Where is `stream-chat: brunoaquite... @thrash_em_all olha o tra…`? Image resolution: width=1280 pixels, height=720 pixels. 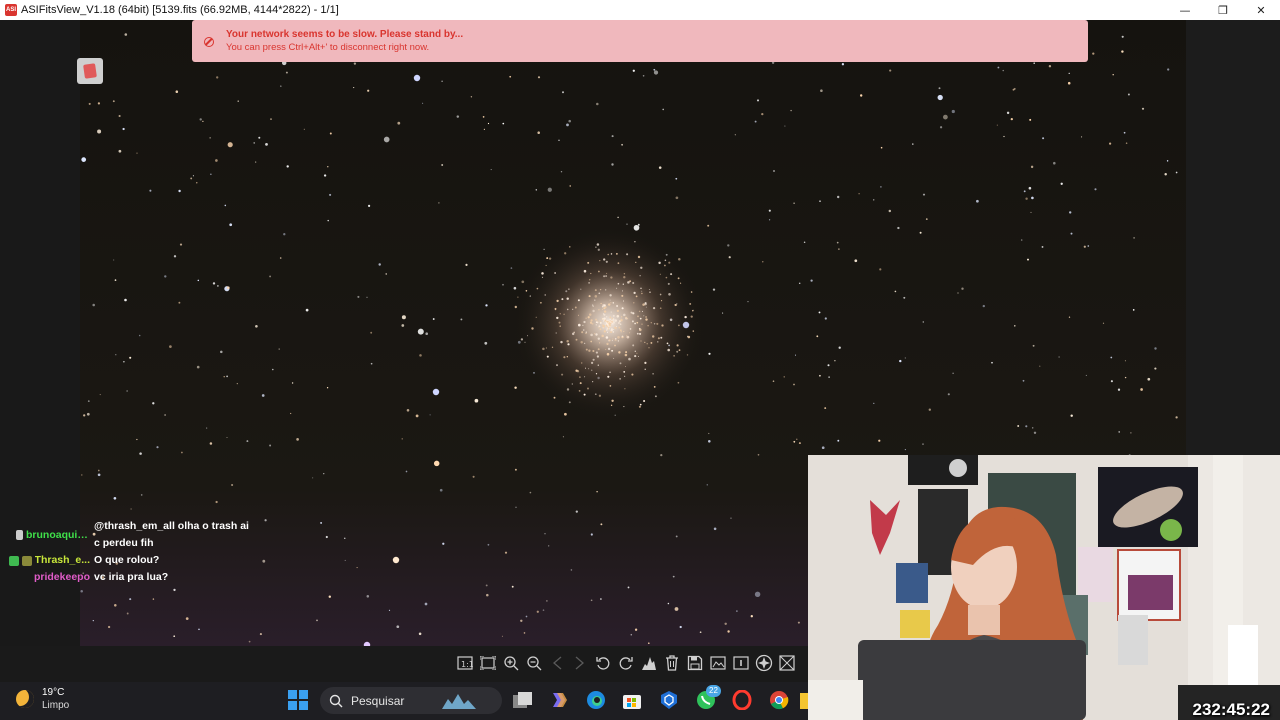 stream-chat: brunoaquite... @thrash_em_all olha o tra… is located at coordinates (135, 552).